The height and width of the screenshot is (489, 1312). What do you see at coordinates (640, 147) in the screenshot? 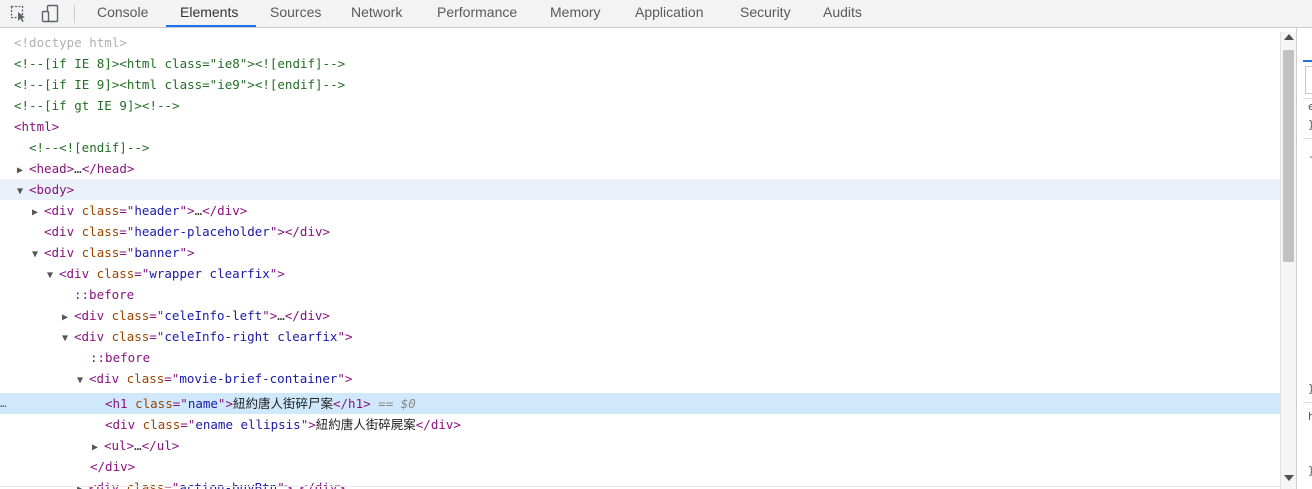
I see `dom-node-comment: <!--<![endif]-->` at bounding box center [640, 147].